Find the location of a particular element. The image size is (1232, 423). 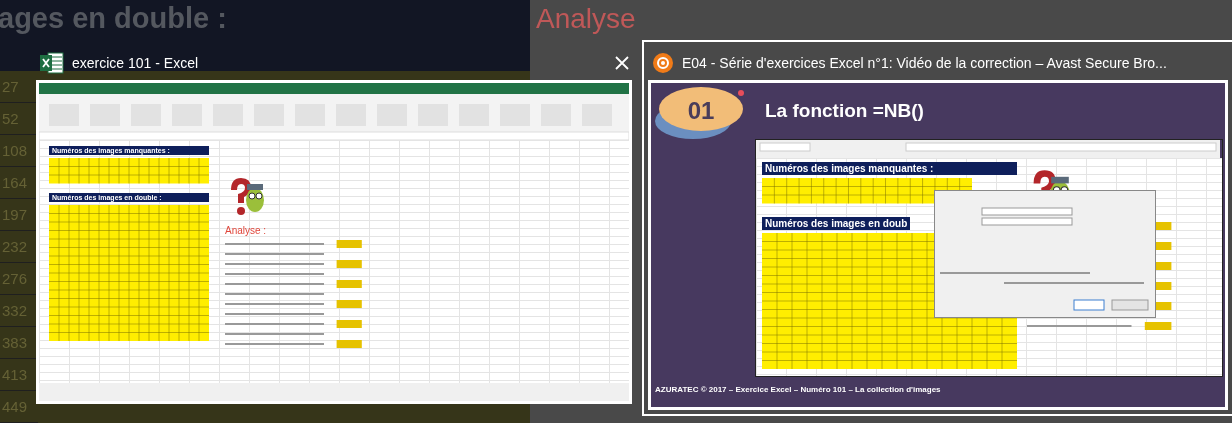

slide-title: La fonction =NB() is located at coordinates (844, 111).